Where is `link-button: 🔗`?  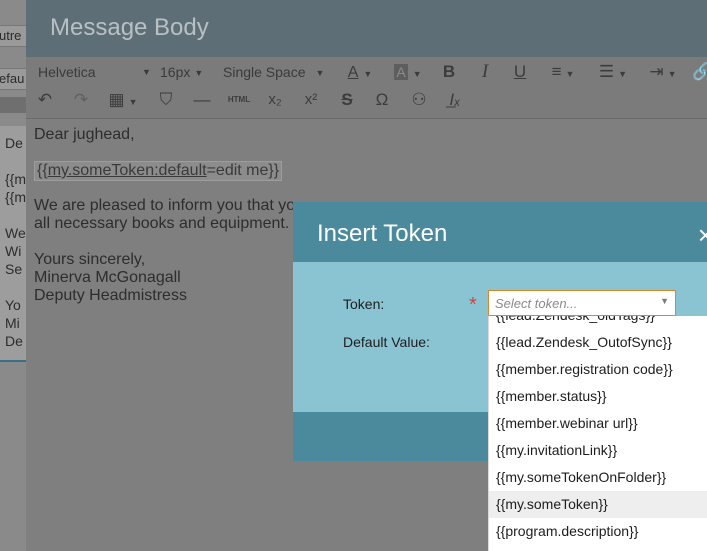 link-button: 🔗 is located at coordinates (699, 72).